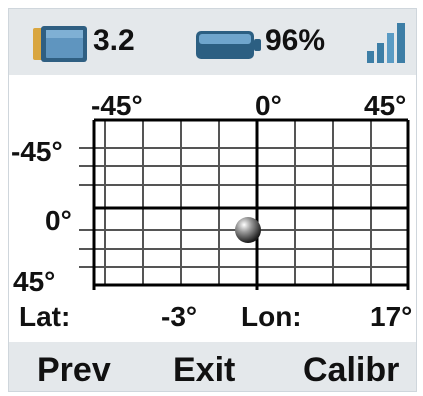  I want to click on calibrate-button: Calibr, so click(351, 370).